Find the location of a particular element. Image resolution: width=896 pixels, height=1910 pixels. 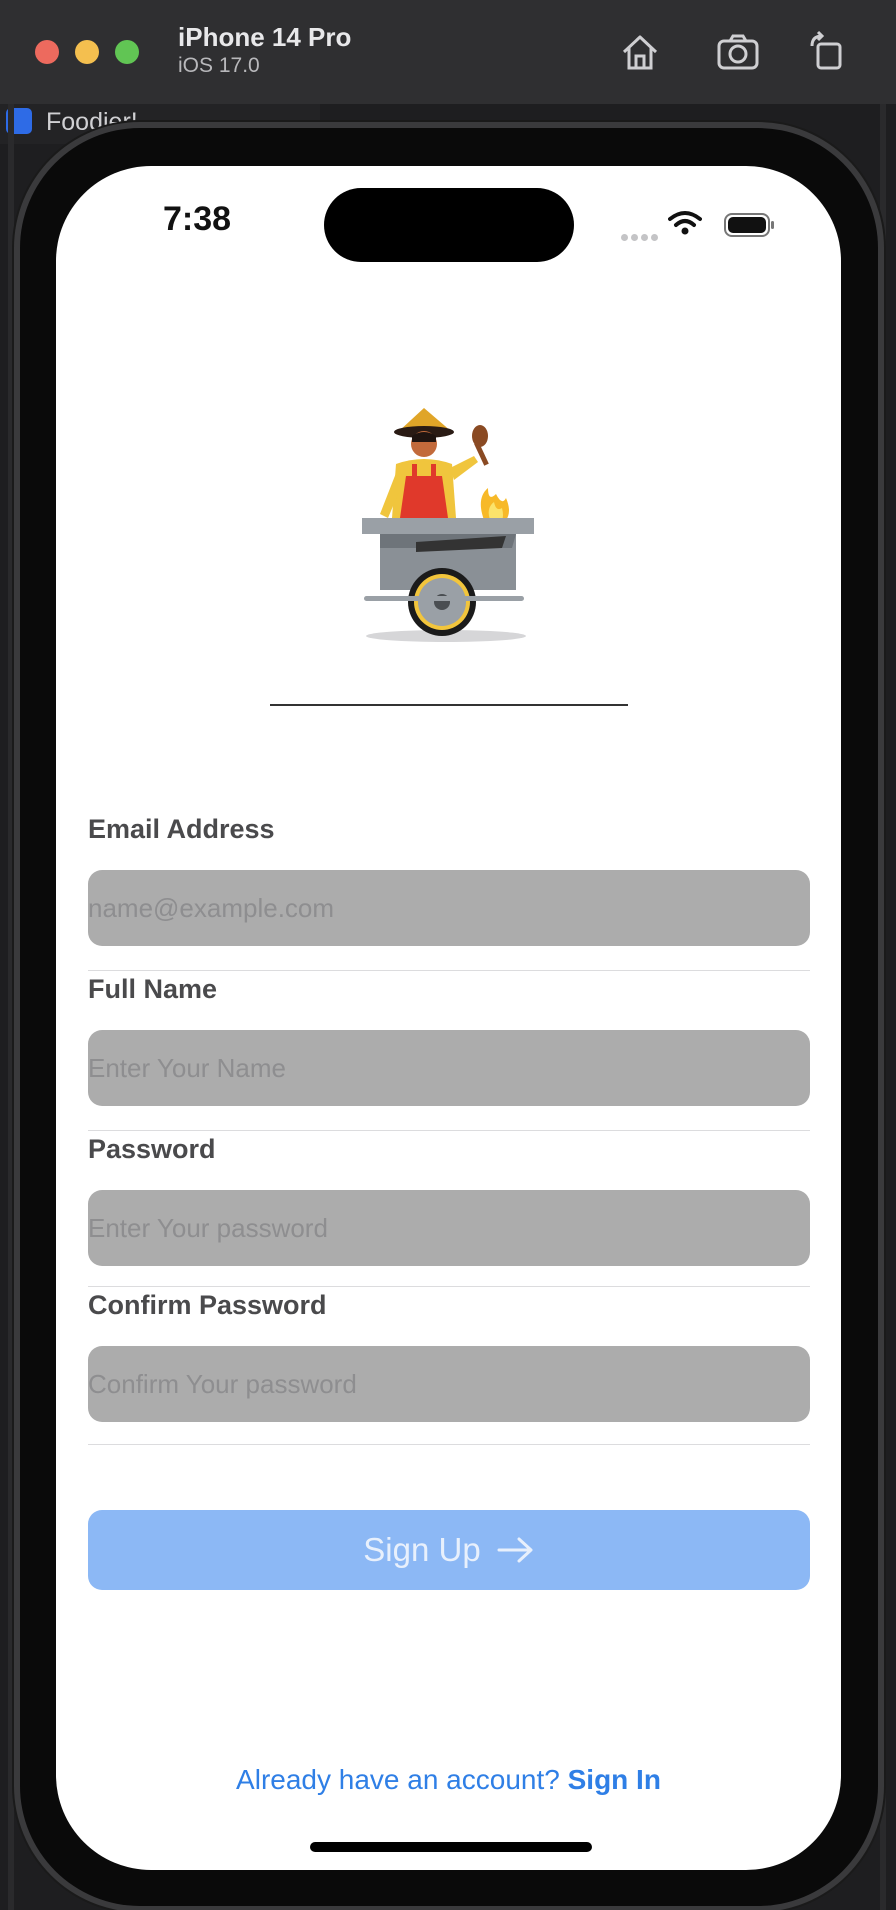

device-name: iPhone 14 Pro is located at coordinates (265, 37).